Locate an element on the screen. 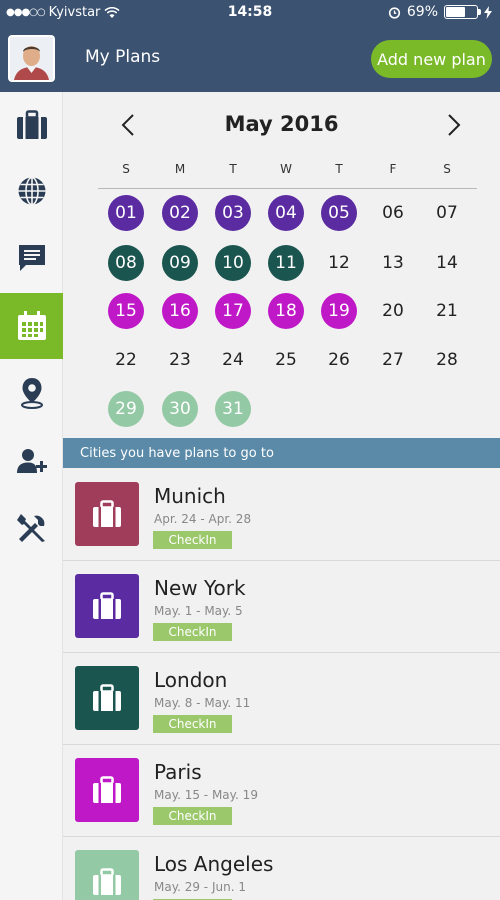 The width and height of the screenshot is (500, 900). city-item: Los AngelesMay. 29 - Jun. 1CheckIn is located at coordinates (281, 868).